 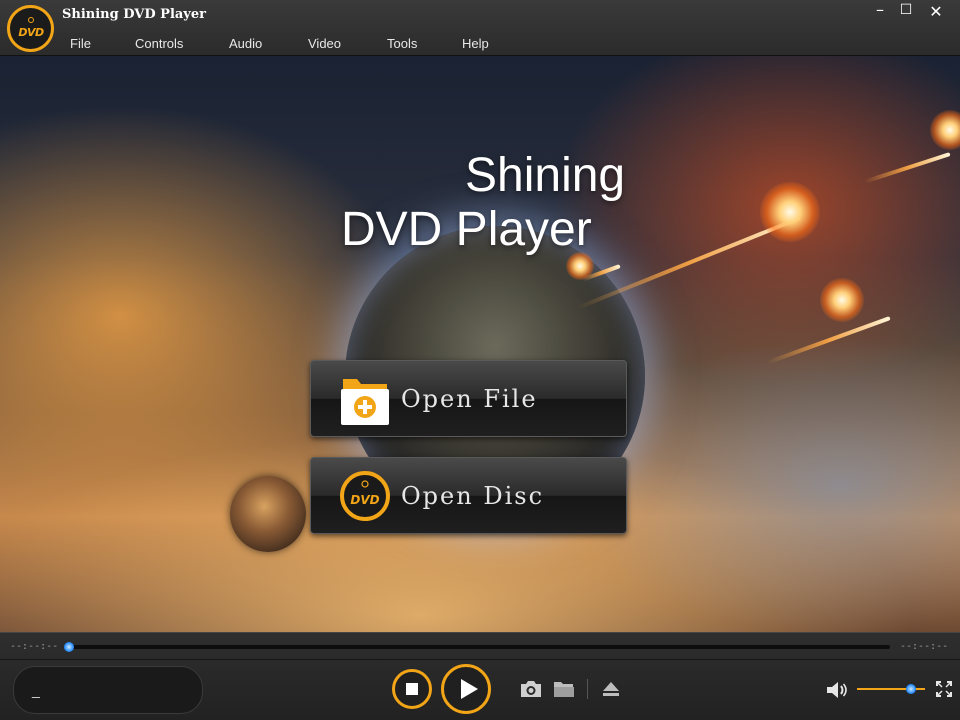 I want to click on open-file-button: Open File, so click(x=468, y=398).